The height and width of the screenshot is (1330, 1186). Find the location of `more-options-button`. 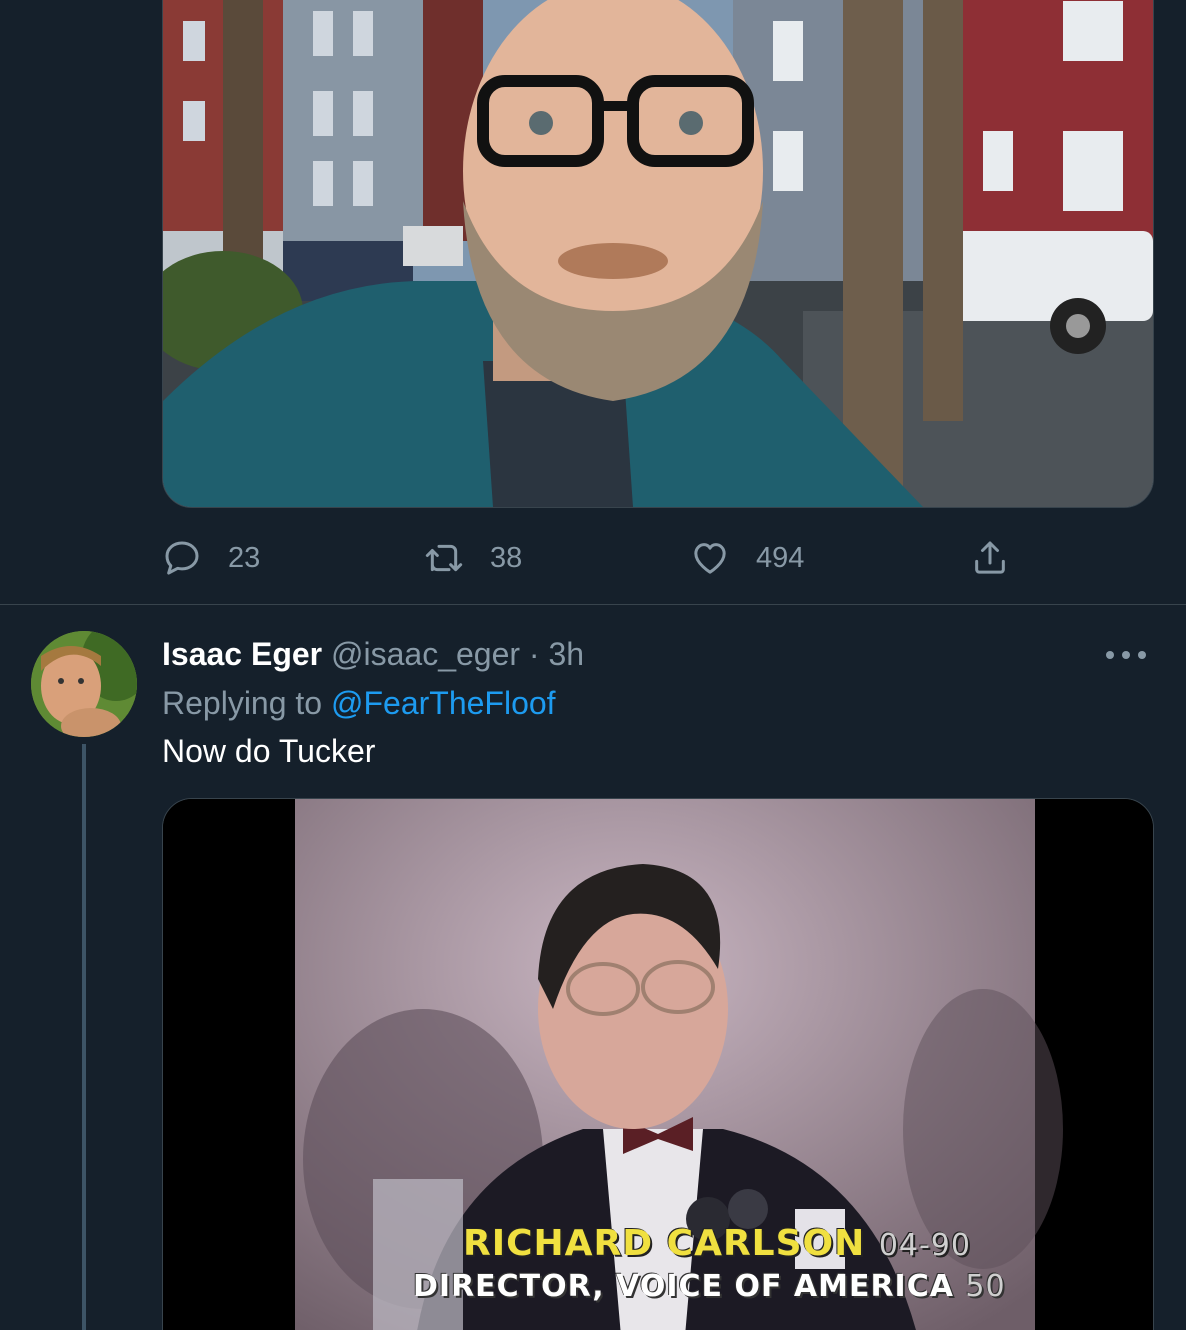

more-options-button is located at coordinates (1126, 655).